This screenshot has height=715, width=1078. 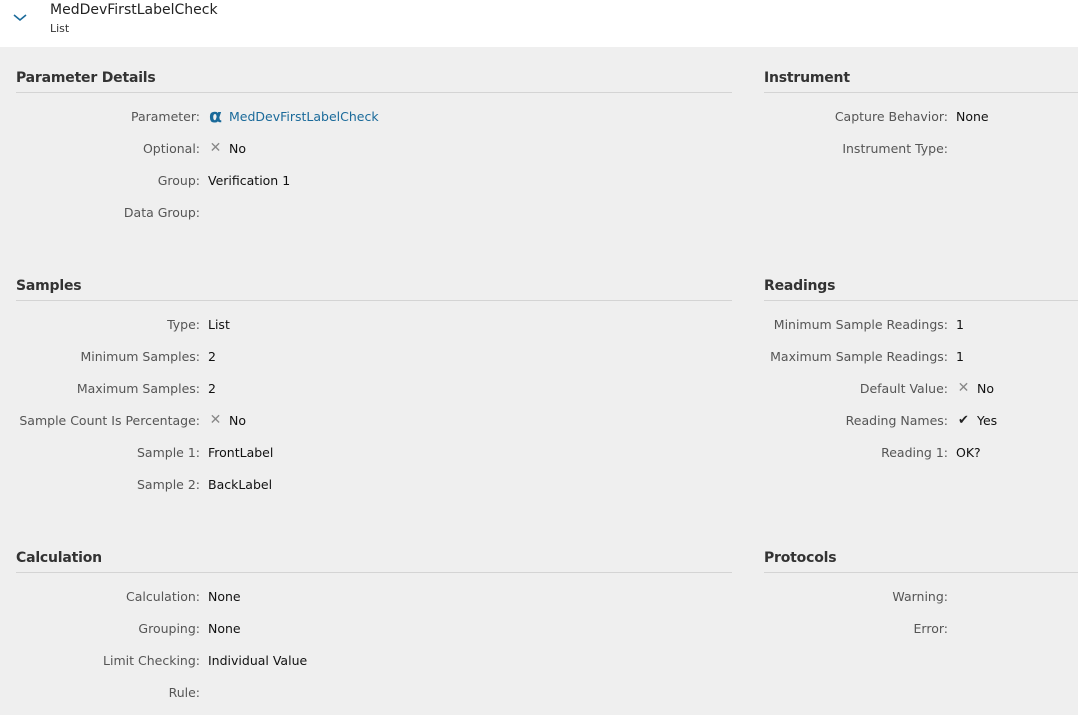 I want to click on field-value: ✔ Yes, so click(x=976, y=420).